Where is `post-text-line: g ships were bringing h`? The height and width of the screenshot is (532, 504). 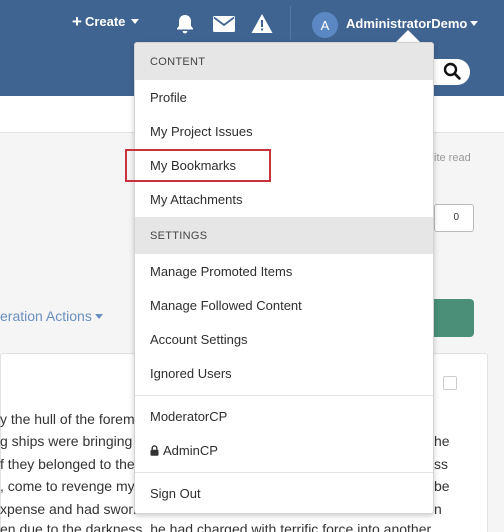
post-text-line: g ships were bringing h is located at coordinates (72, 441).